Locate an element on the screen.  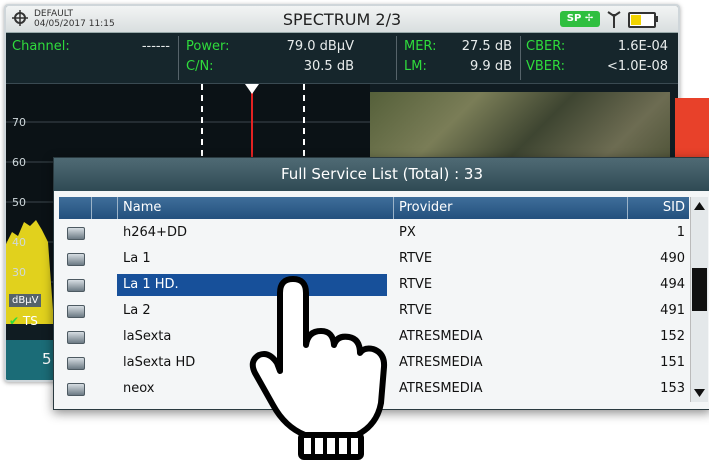
service-sid: 494 is located at coordinates (672, 284).